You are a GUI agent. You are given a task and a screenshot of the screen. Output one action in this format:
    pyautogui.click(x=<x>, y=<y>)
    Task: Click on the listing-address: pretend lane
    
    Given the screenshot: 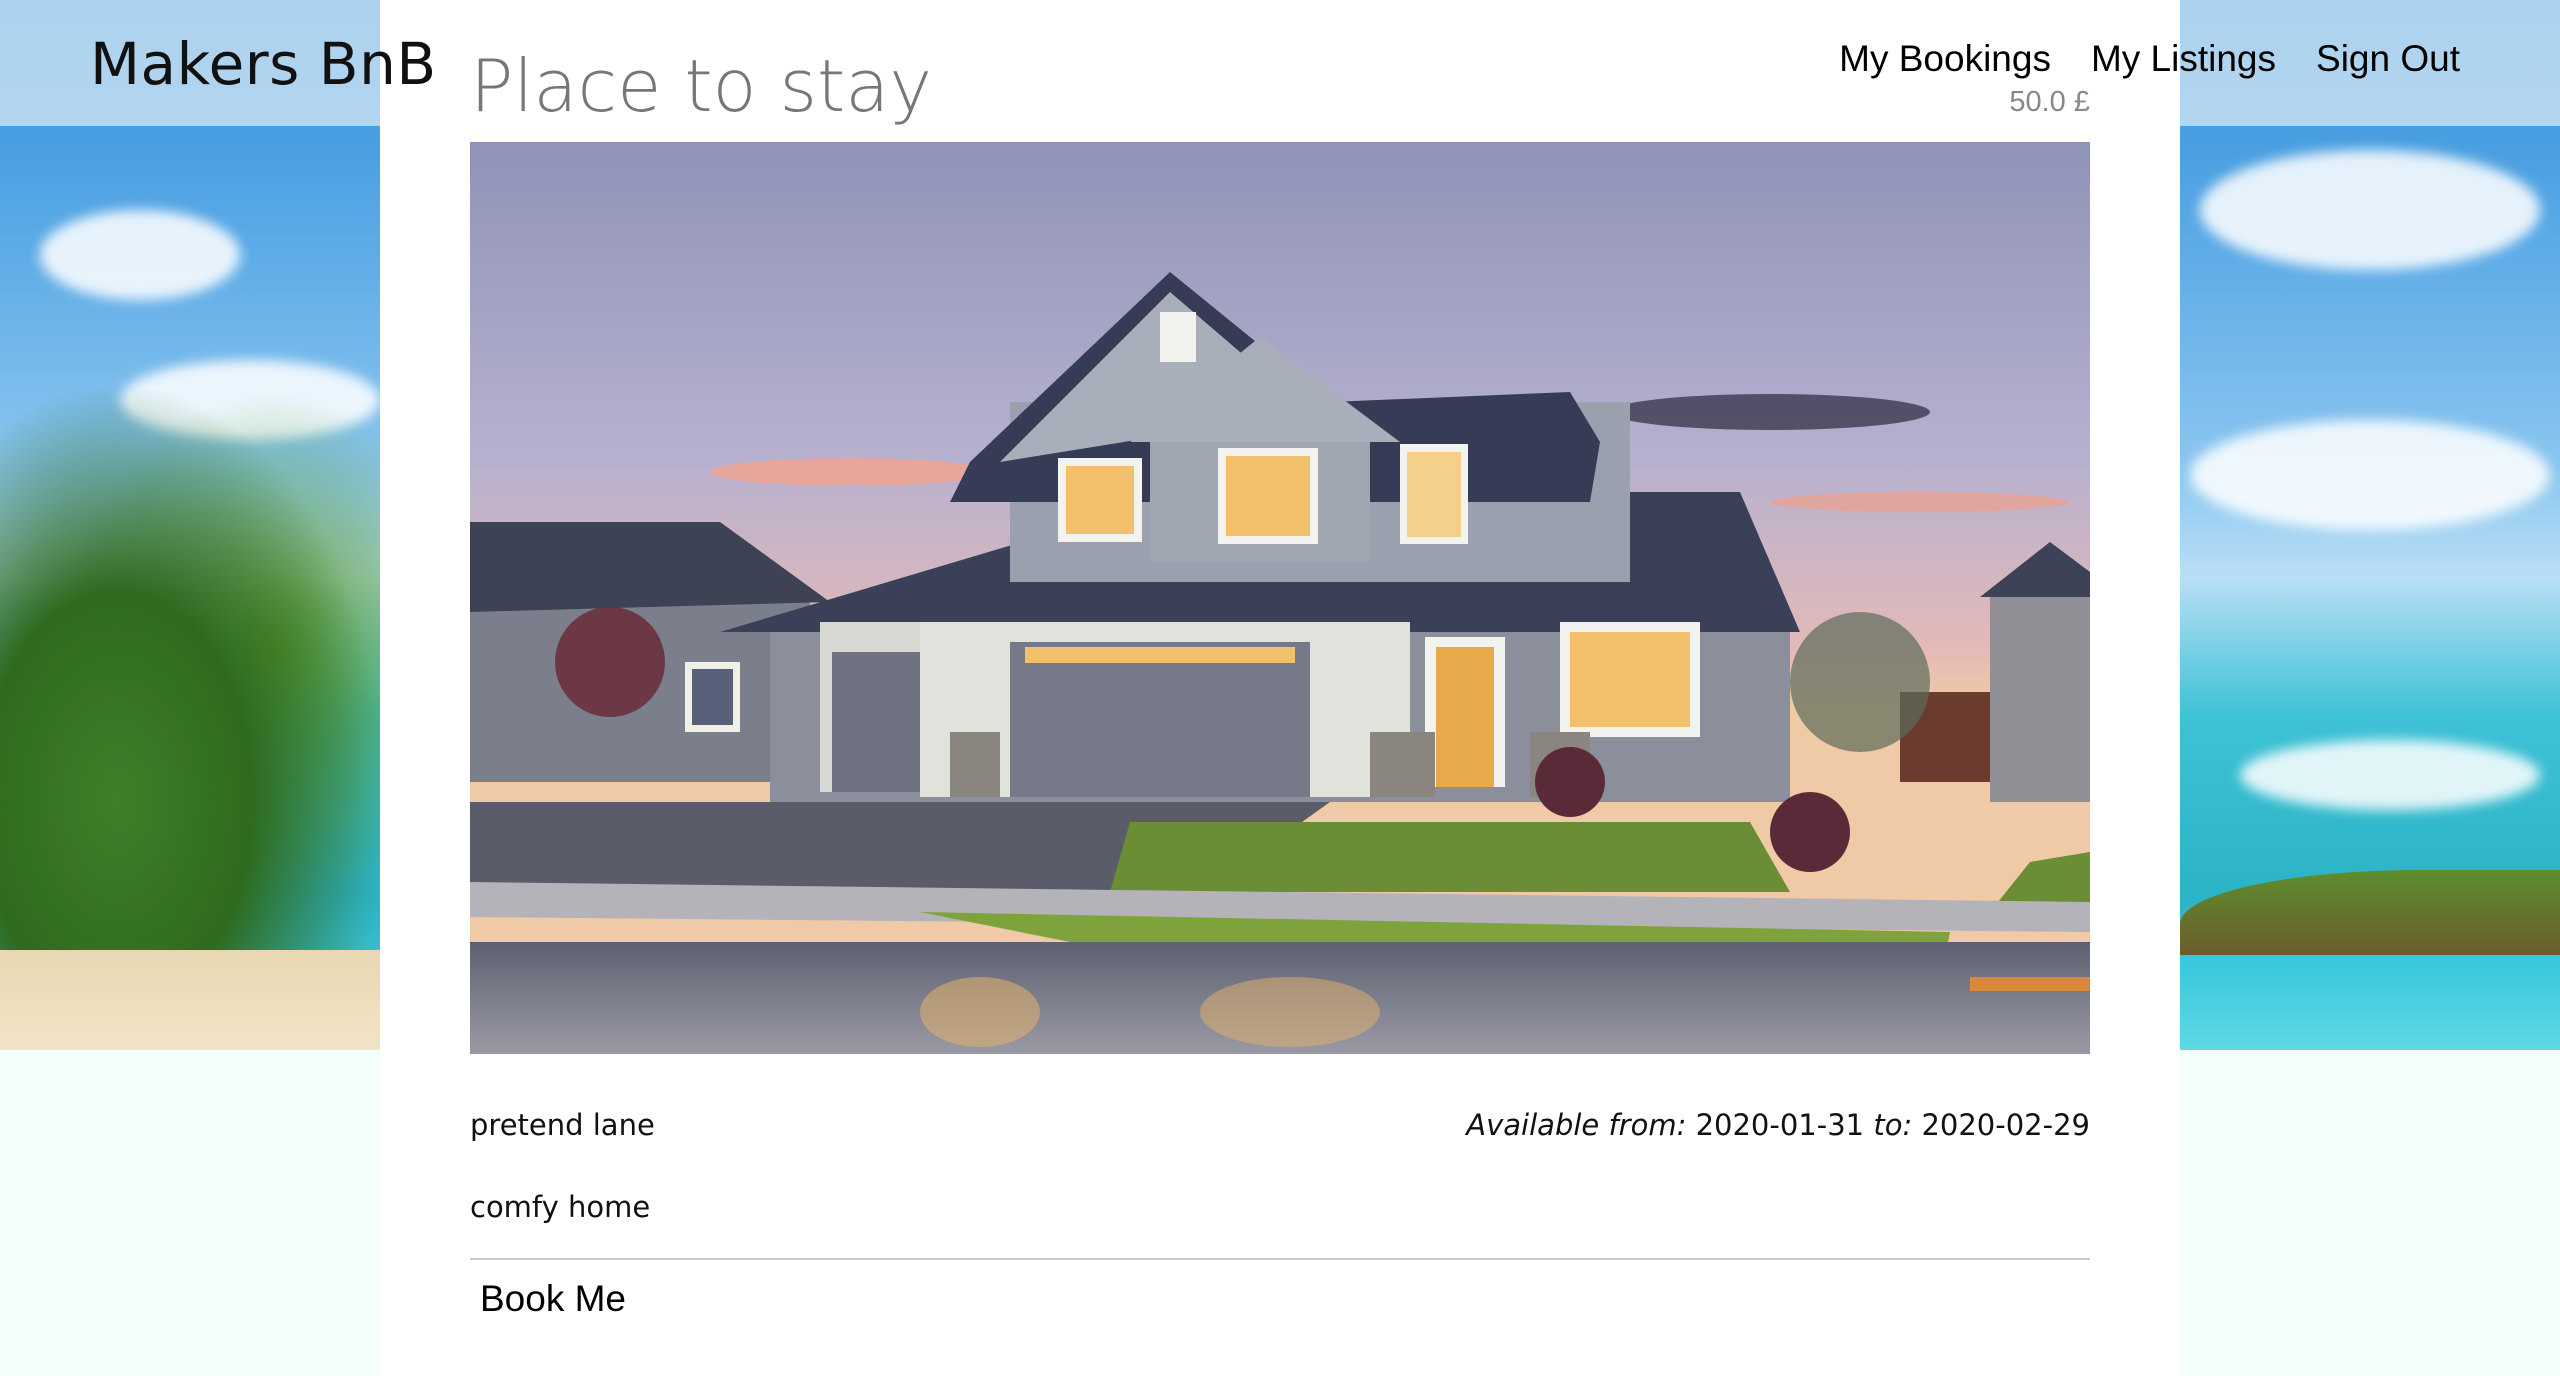 What is the action you would take?
    pyautogui.click(x=562, y=1125)
    